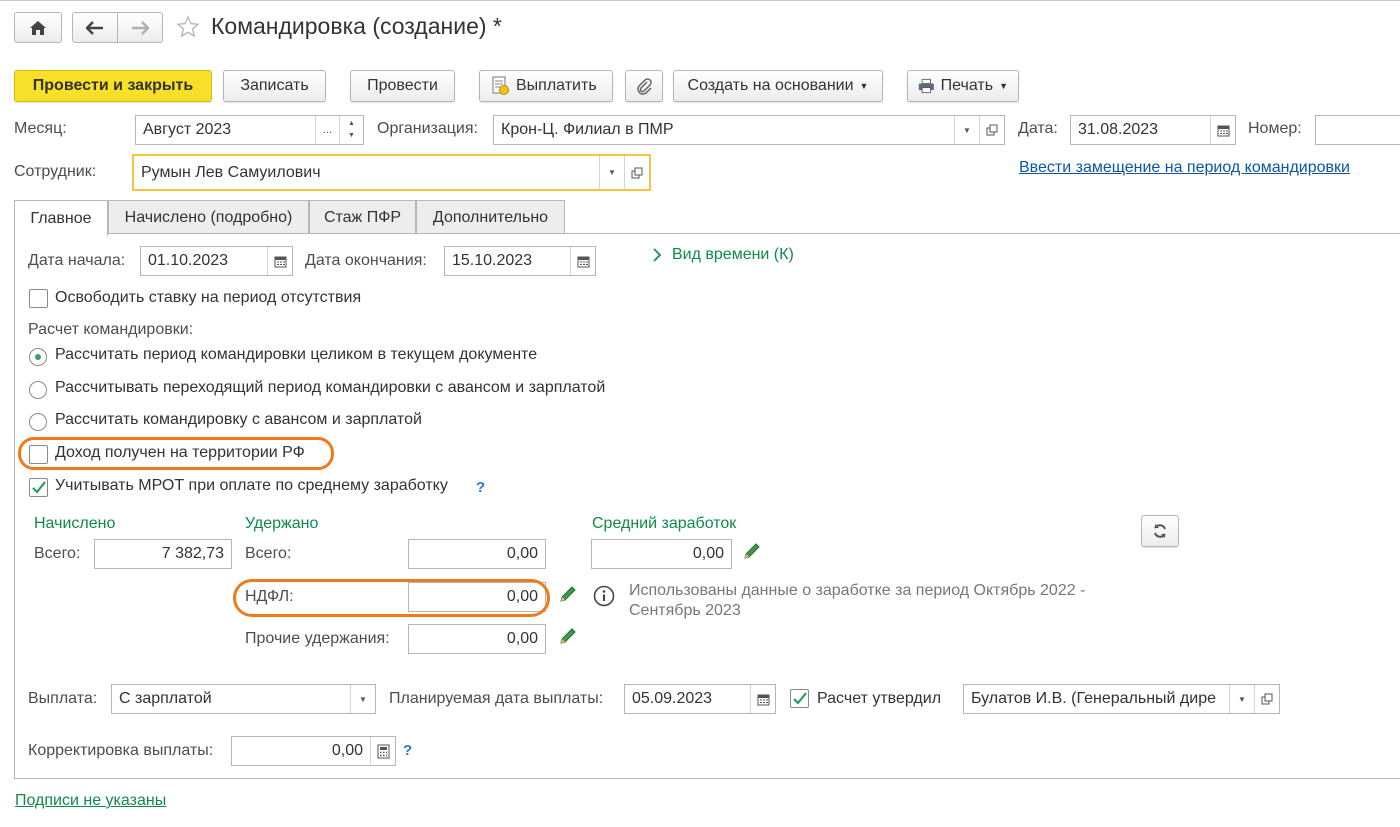 This screenshot has width=1400, height=827. I want to click on approved-checkbox, so click(799, 698).